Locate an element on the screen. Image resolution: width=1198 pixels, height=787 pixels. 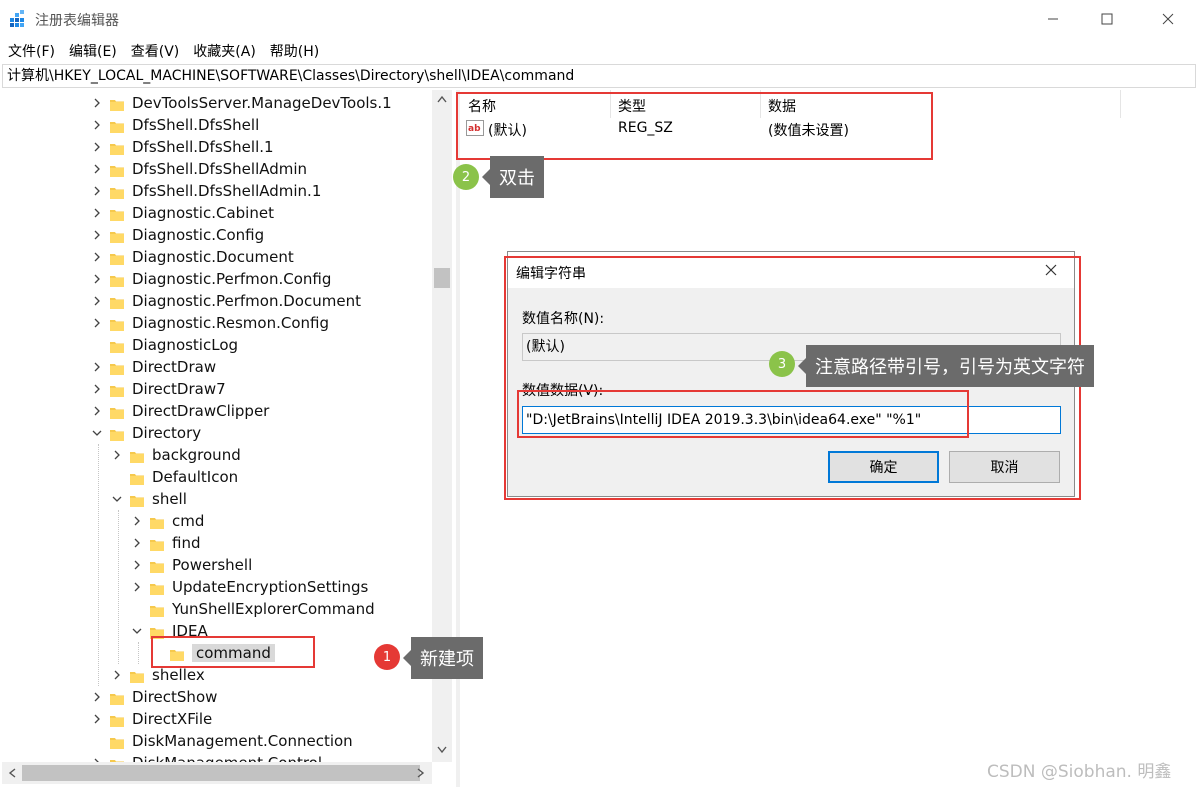
tree-item-label: Diagnostic.Cabinet is located at coordinates (203, 213).